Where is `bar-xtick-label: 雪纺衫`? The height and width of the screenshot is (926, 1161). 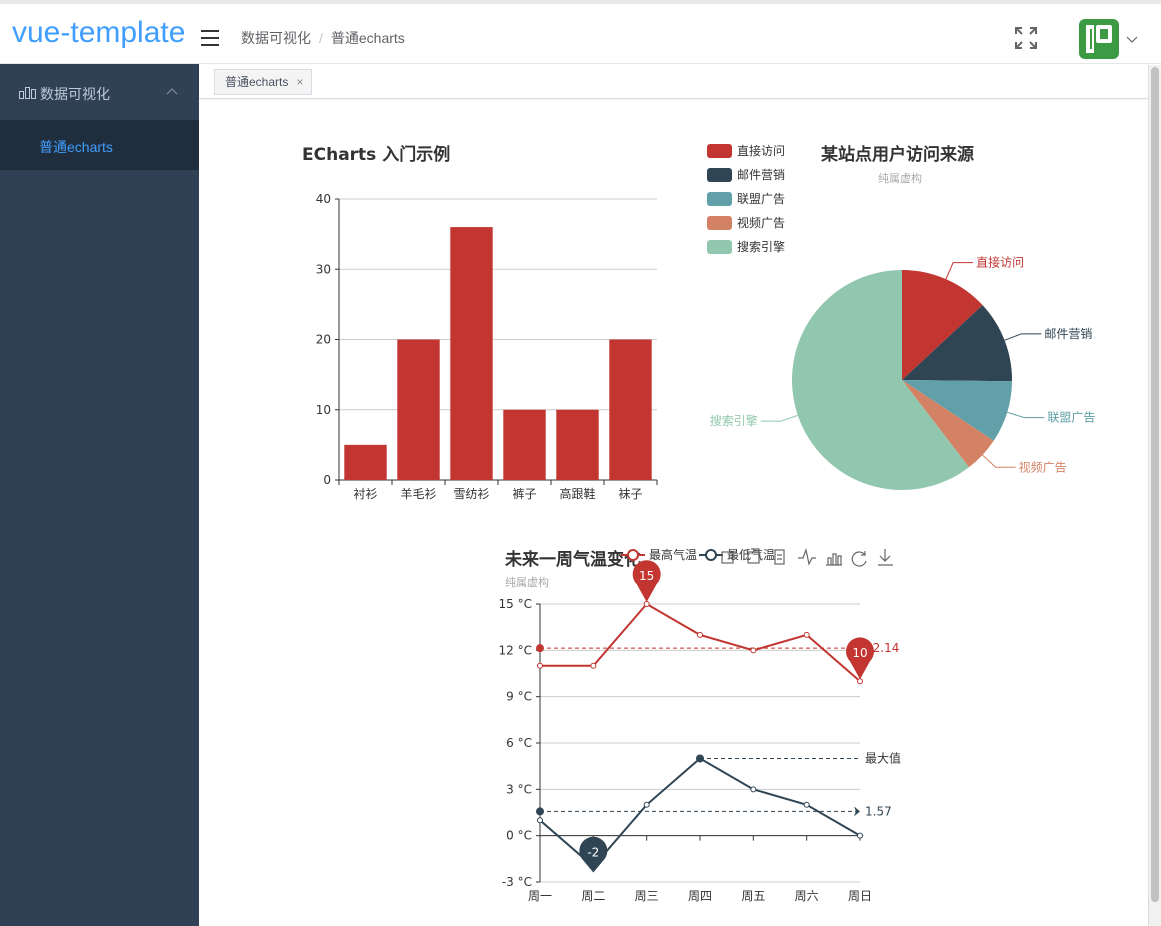
bar-xtick-label: 雪纺衫 is located at coordinates (471, 494).